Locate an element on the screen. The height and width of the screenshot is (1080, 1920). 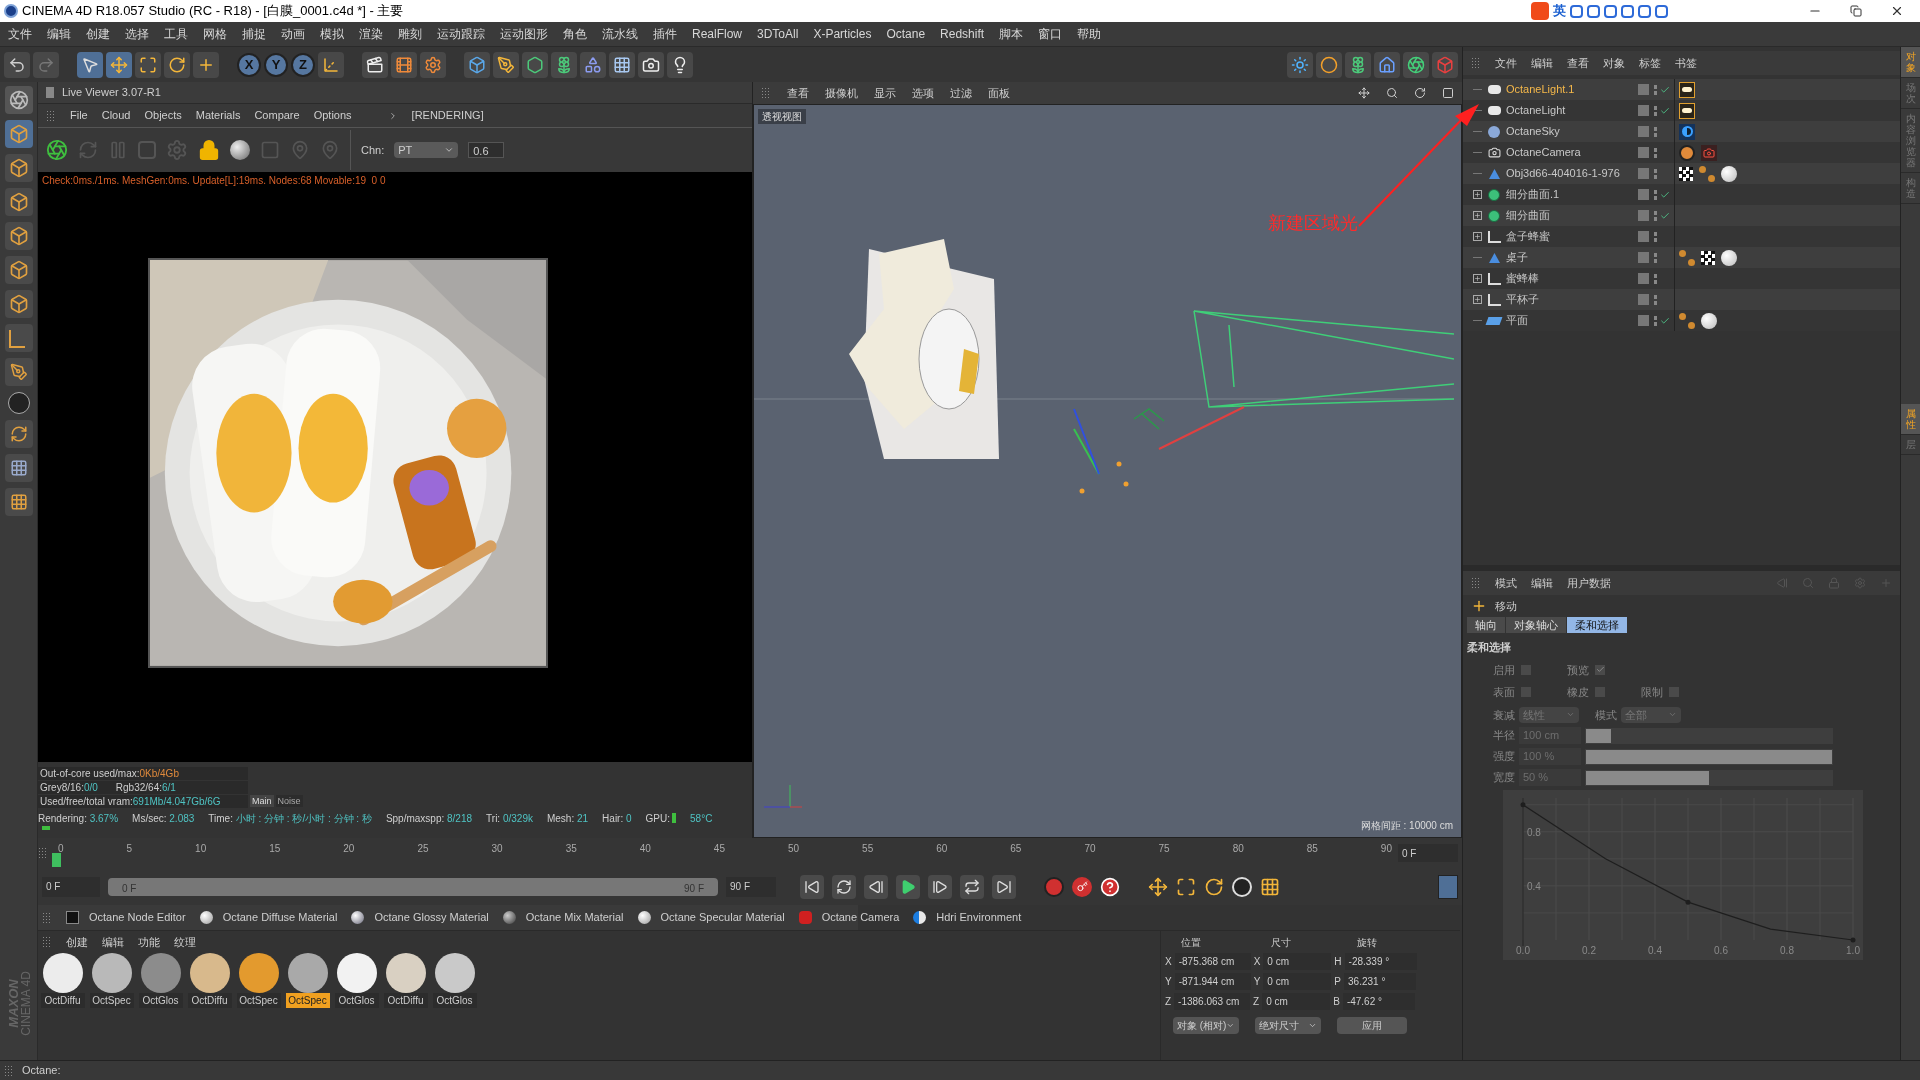
record-icon is located at coordinates (1054, 886).